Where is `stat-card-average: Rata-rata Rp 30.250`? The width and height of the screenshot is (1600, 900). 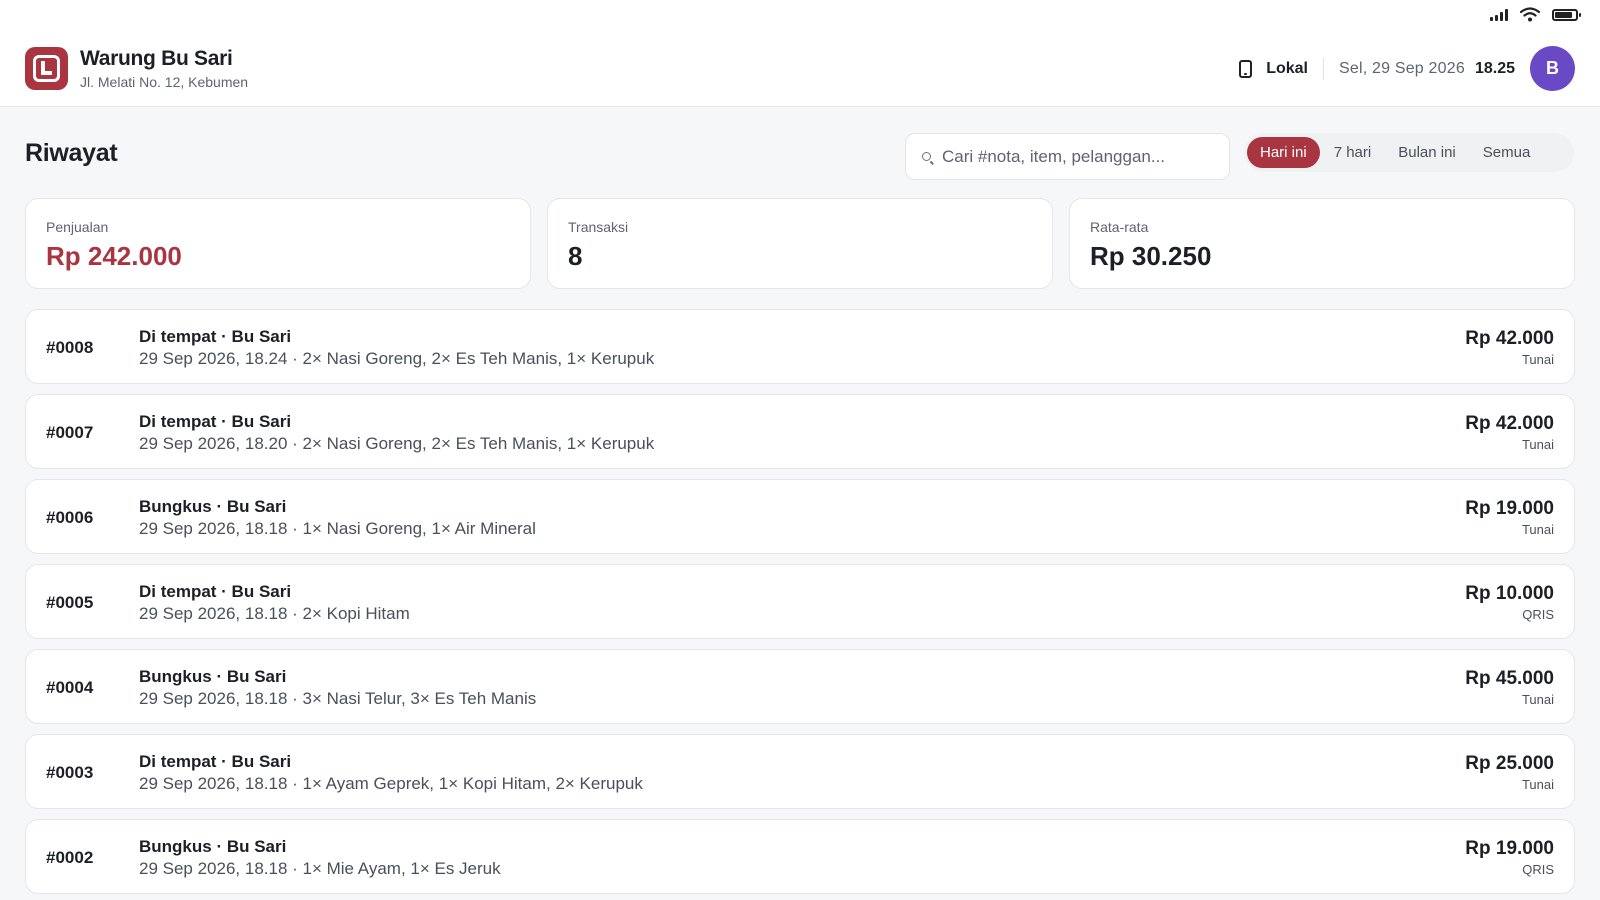 stat-card-average: Rata-rata Rp 30.250 is located at coordinates (1322, 243).